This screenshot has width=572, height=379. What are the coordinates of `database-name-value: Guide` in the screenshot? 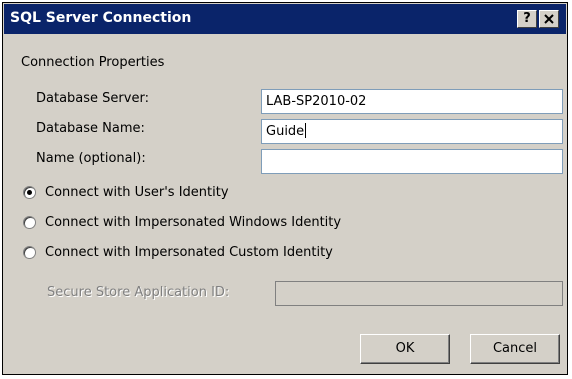 It's located at (285, 131).